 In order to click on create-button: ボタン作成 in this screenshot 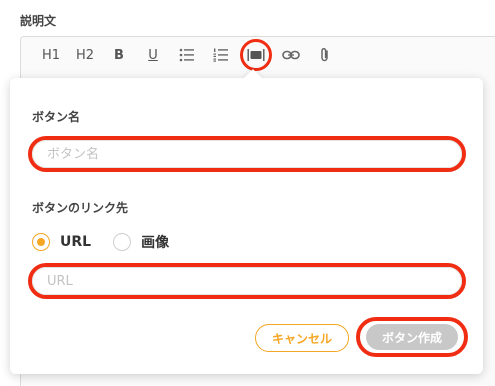, I will do `click(412, 337)`.